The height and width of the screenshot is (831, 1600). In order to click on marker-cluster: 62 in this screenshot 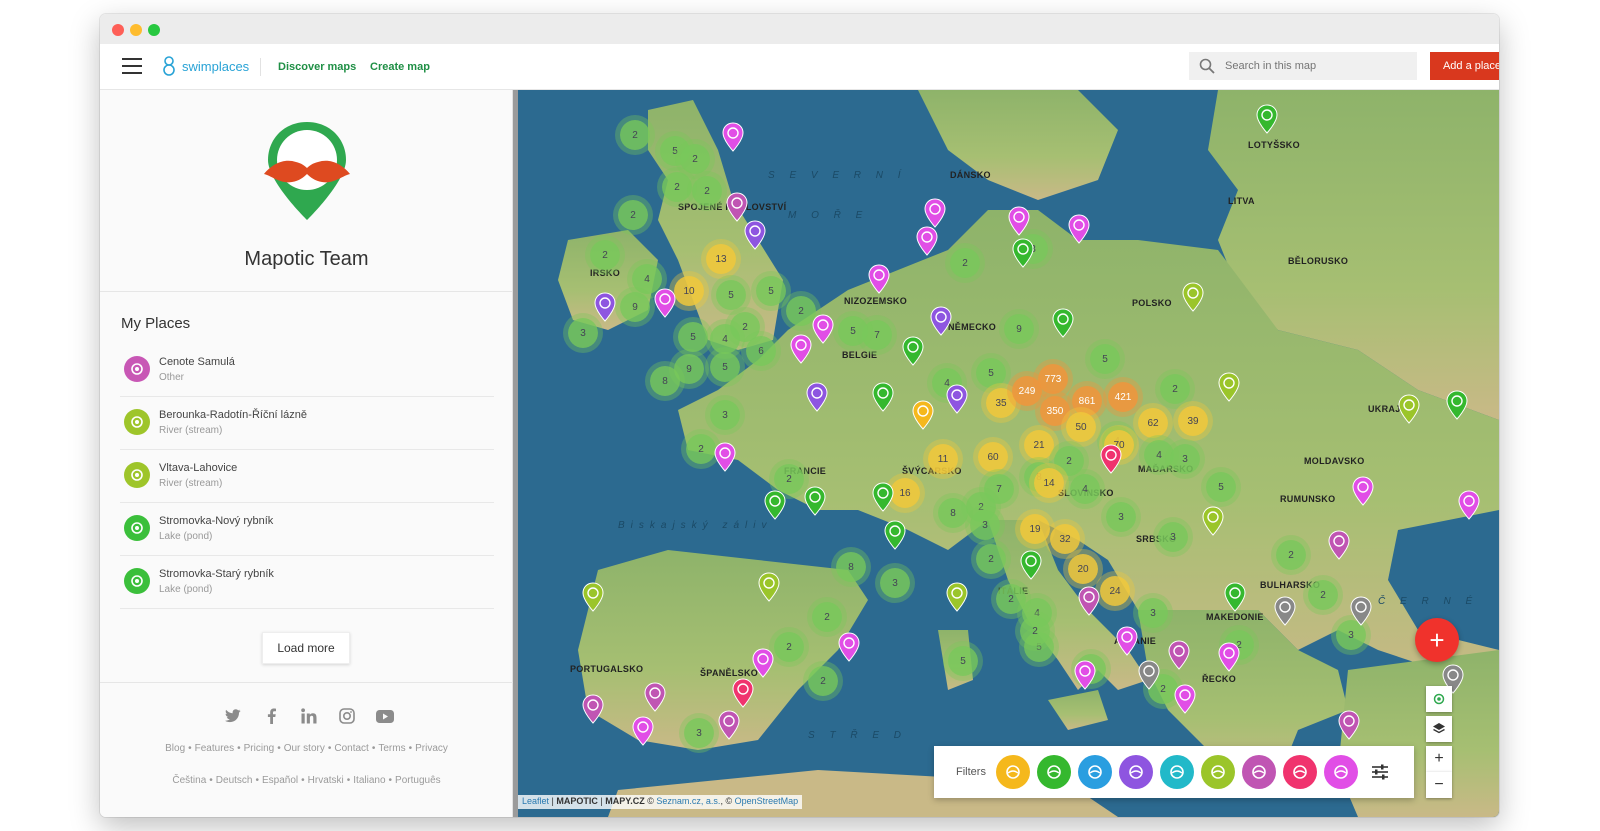, I will do `click(1153, 423)`.